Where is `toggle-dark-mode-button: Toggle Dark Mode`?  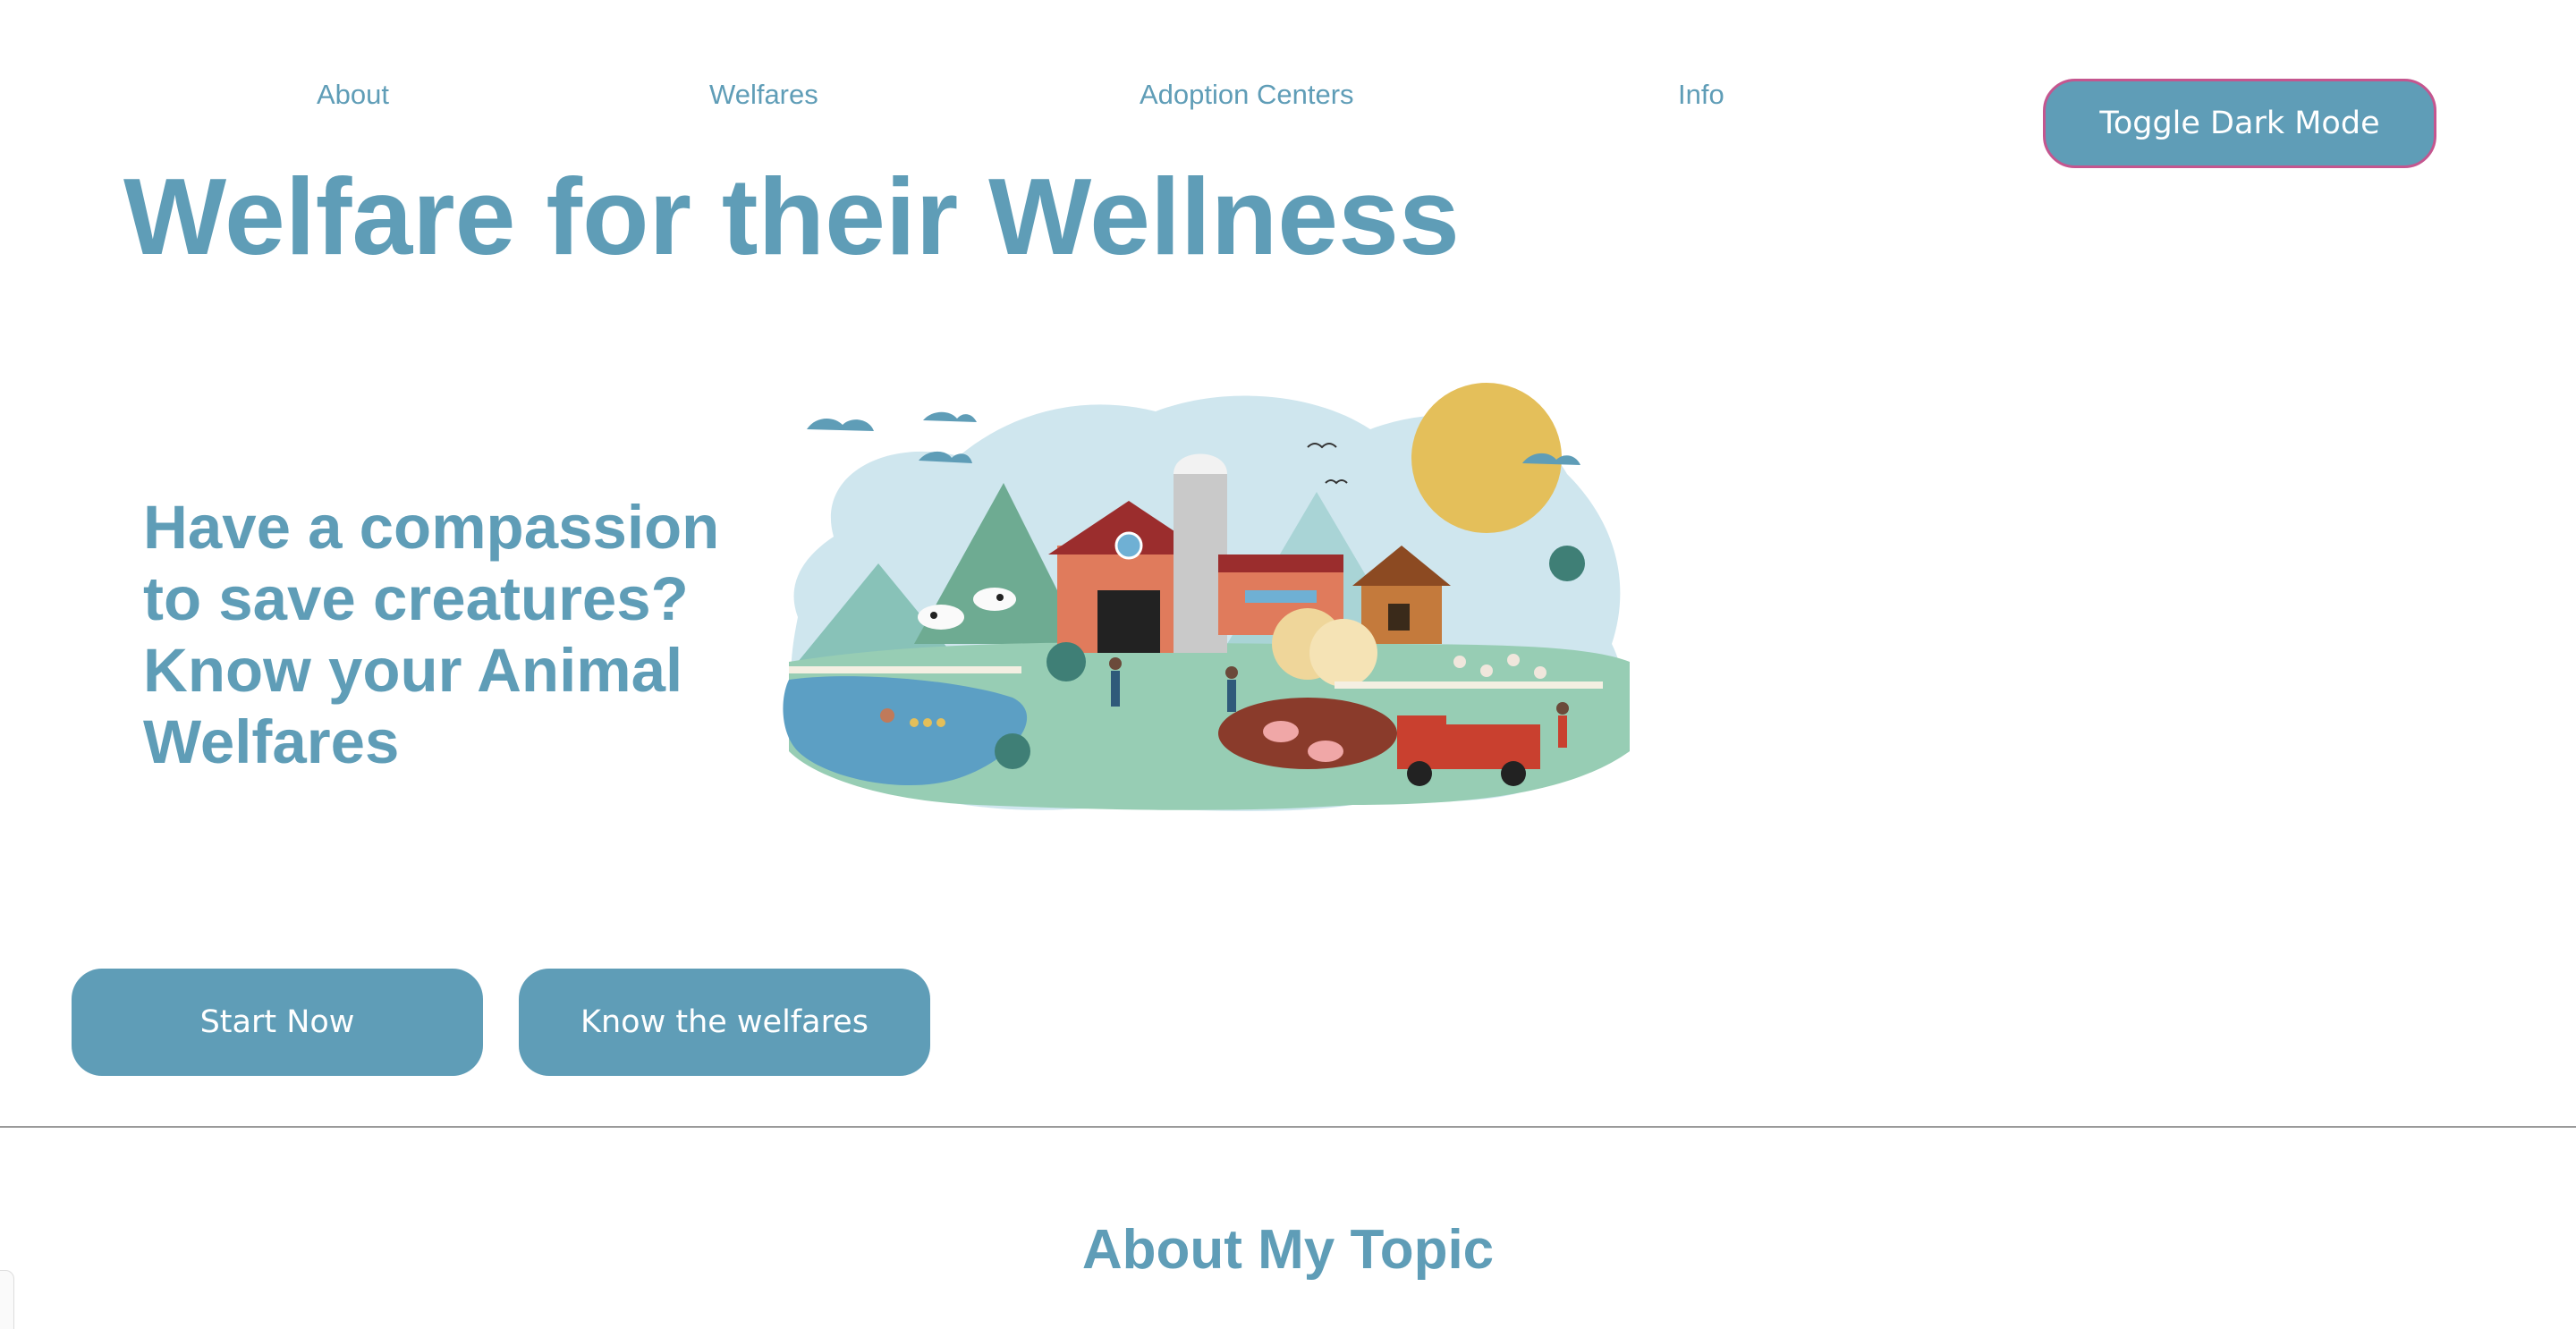
toggle-dark-mode-button: Toggle Dark Mode is located at coordinates (2239, 123).